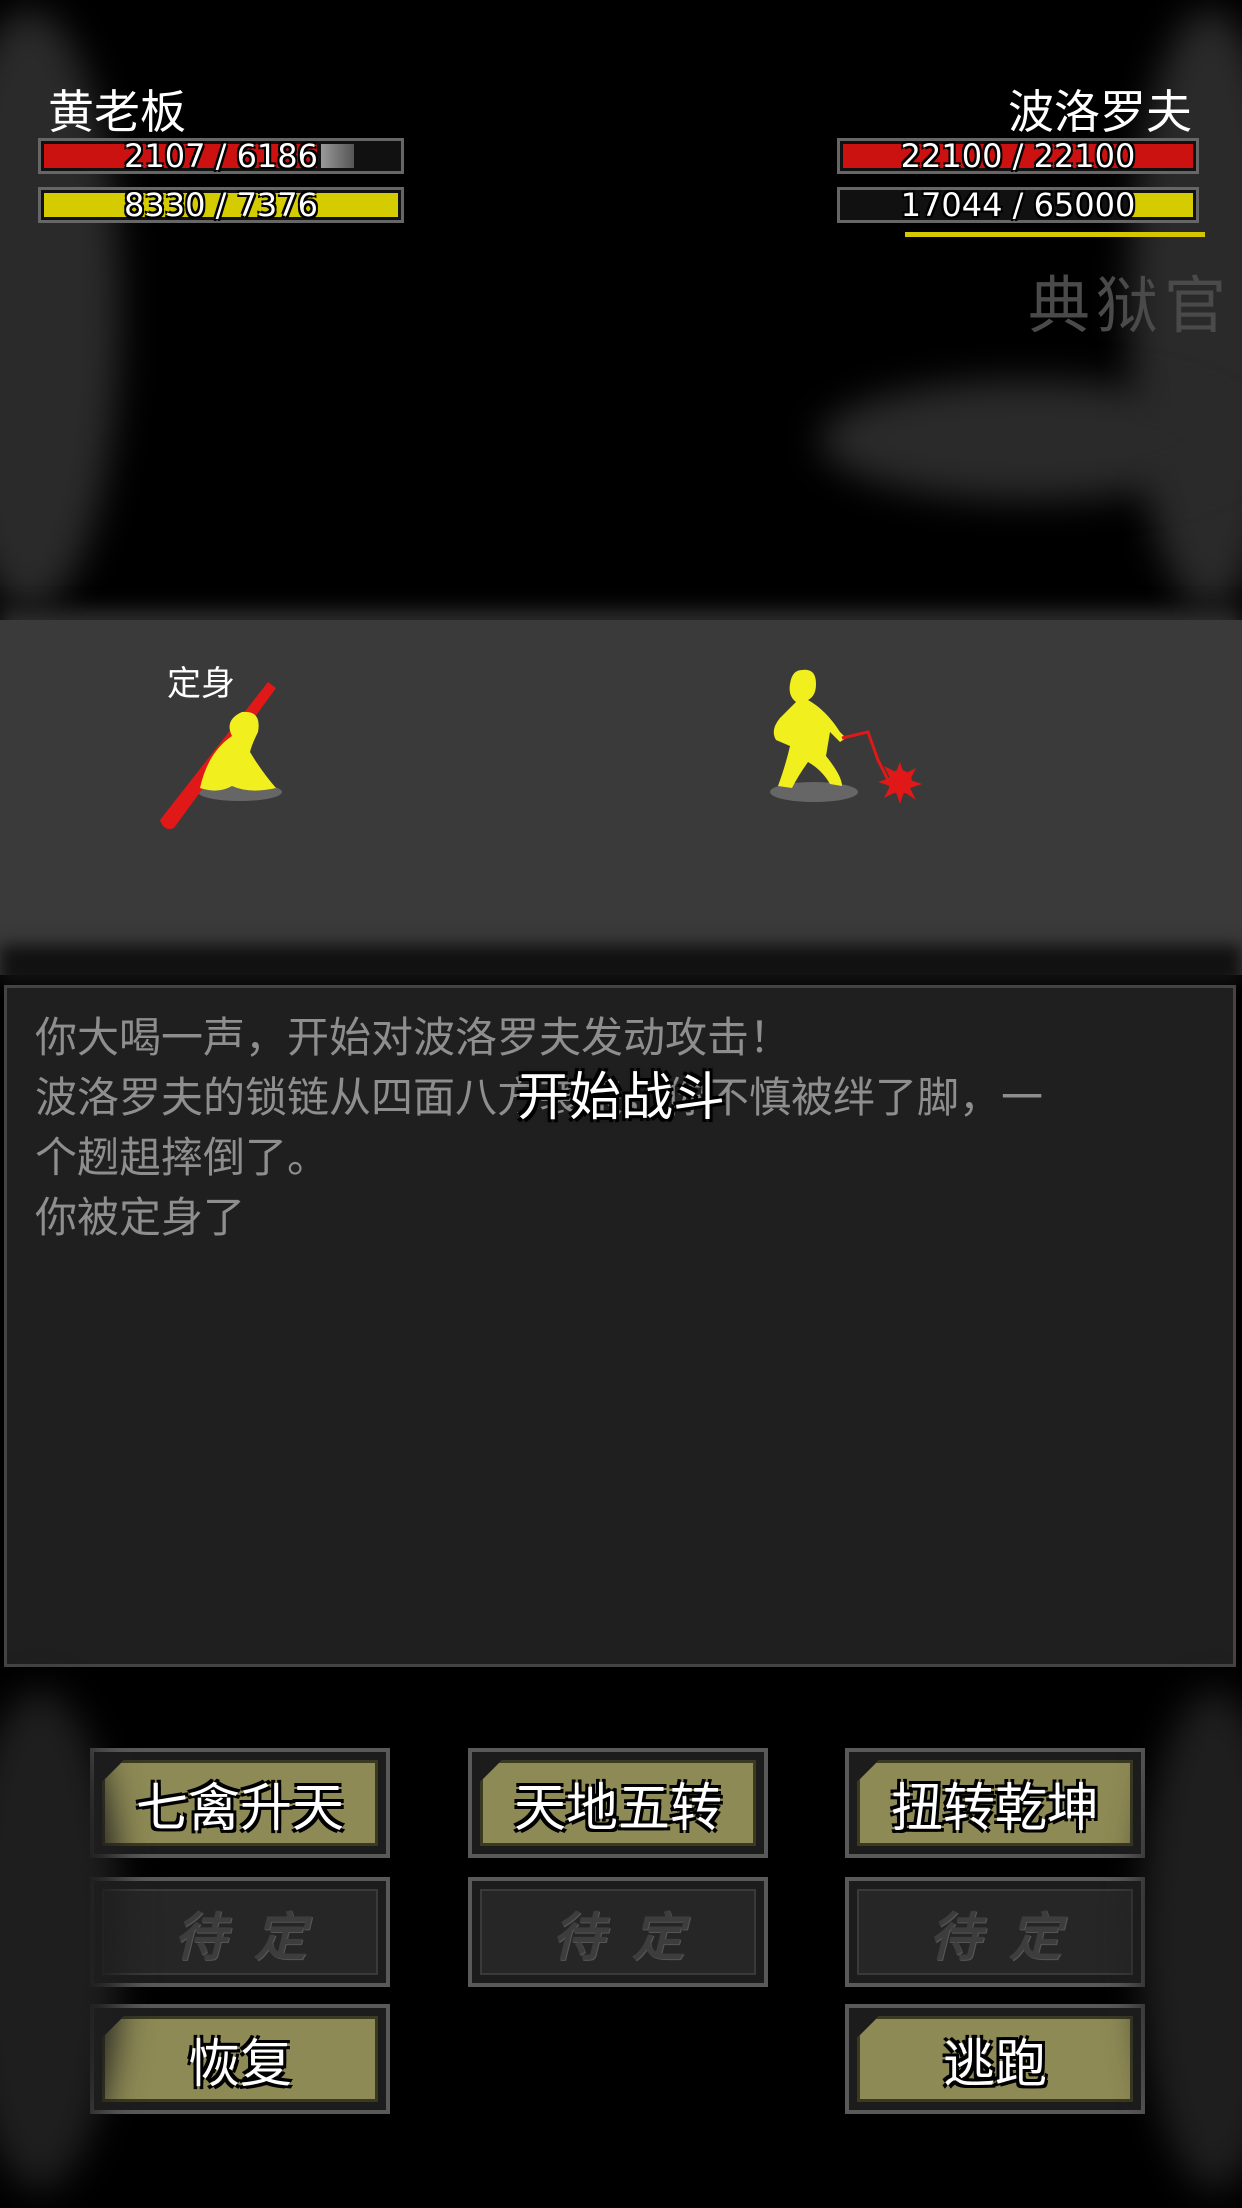  I want to click on log-line: 个趔趄摔倒了。, so click(182, 1157).